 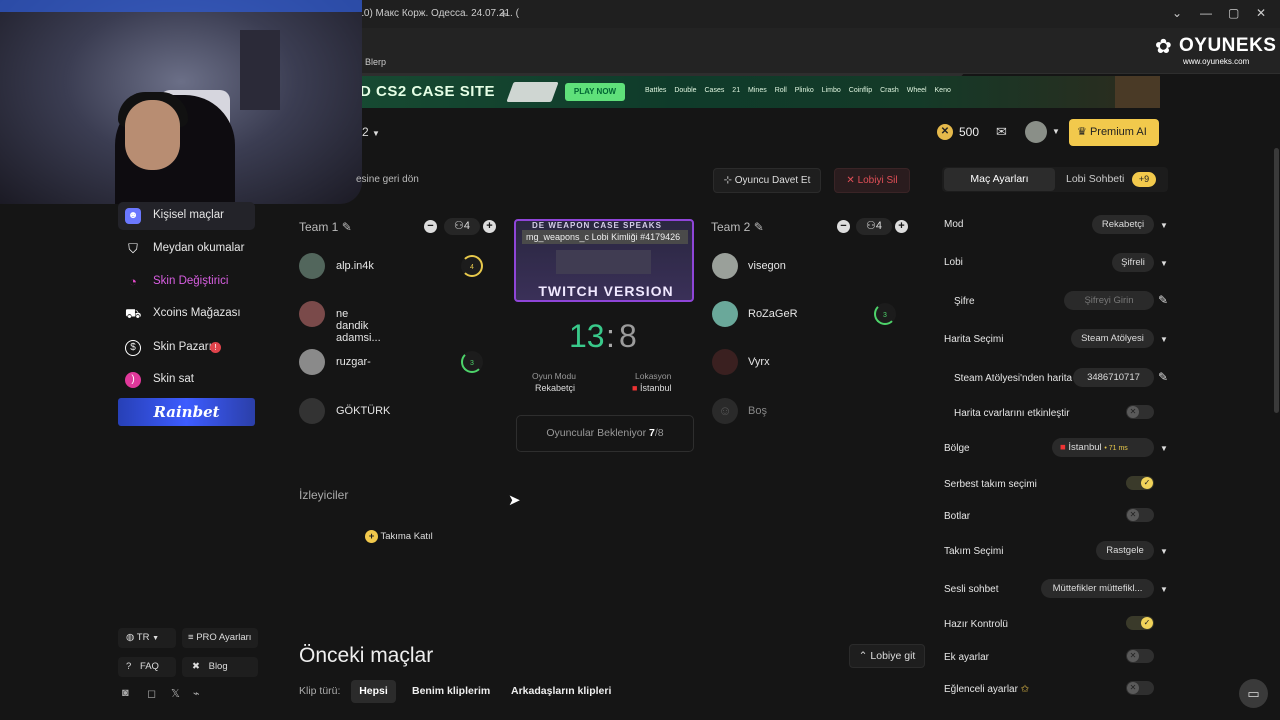 What do you see at coordinates (133, 248) in the screenshot?
I see `shield-icon: ⛉` at bounding box center [133, 248].